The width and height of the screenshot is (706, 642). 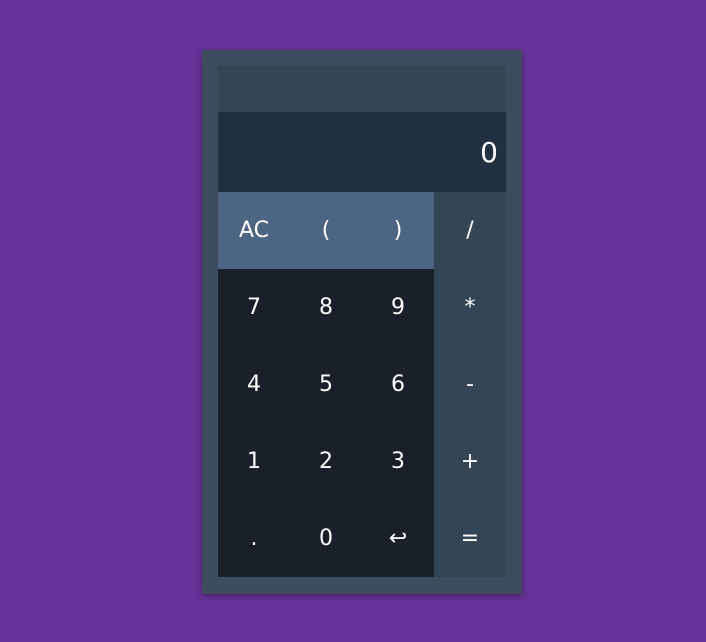 I want to click on digit-3-button: 3, so click(x=398, y=461).